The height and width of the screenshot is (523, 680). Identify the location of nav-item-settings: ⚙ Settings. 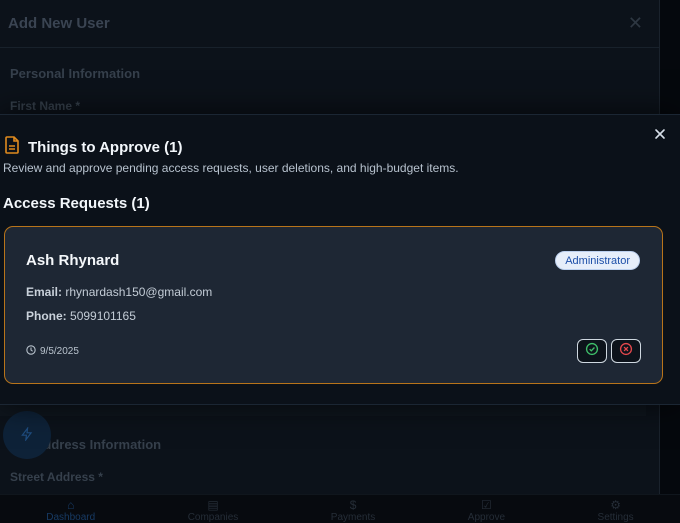
(616, 509).